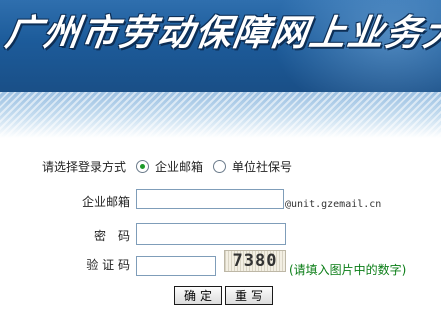  I want to click on captcha-image: 7380, so click(255, 261).